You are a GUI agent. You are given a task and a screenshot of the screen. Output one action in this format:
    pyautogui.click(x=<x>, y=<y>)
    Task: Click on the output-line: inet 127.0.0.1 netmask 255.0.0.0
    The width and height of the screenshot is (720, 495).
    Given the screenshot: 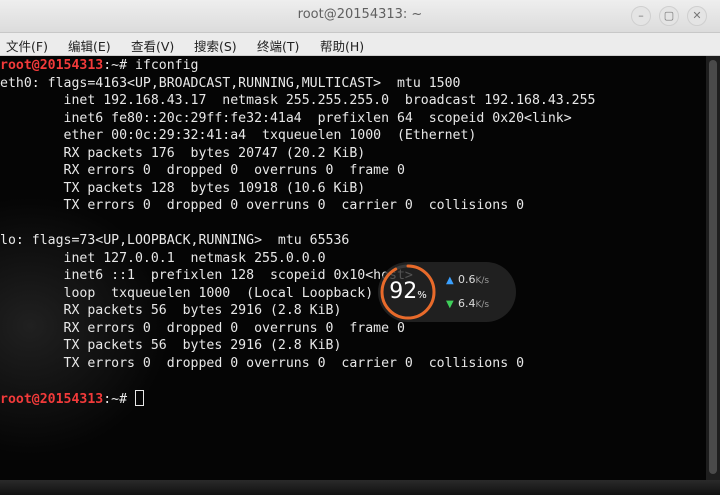 What is the action you would take?
    pyautogui.click(x=163, y=258)
    